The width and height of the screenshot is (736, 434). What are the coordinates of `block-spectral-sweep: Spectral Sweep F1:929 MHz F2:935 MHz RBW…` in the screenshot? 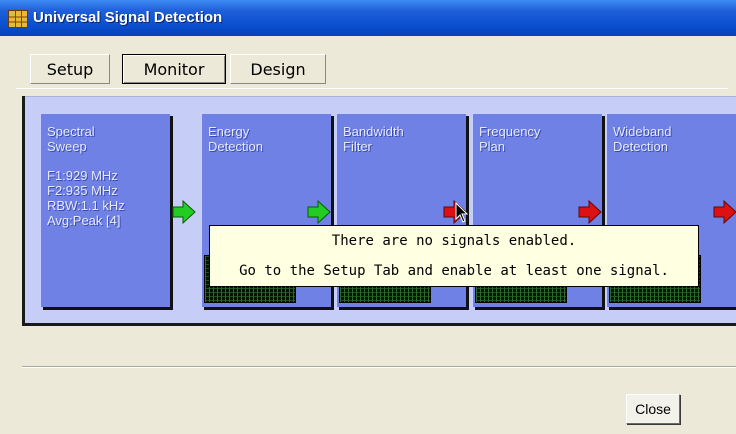 It's located at (105, 210).